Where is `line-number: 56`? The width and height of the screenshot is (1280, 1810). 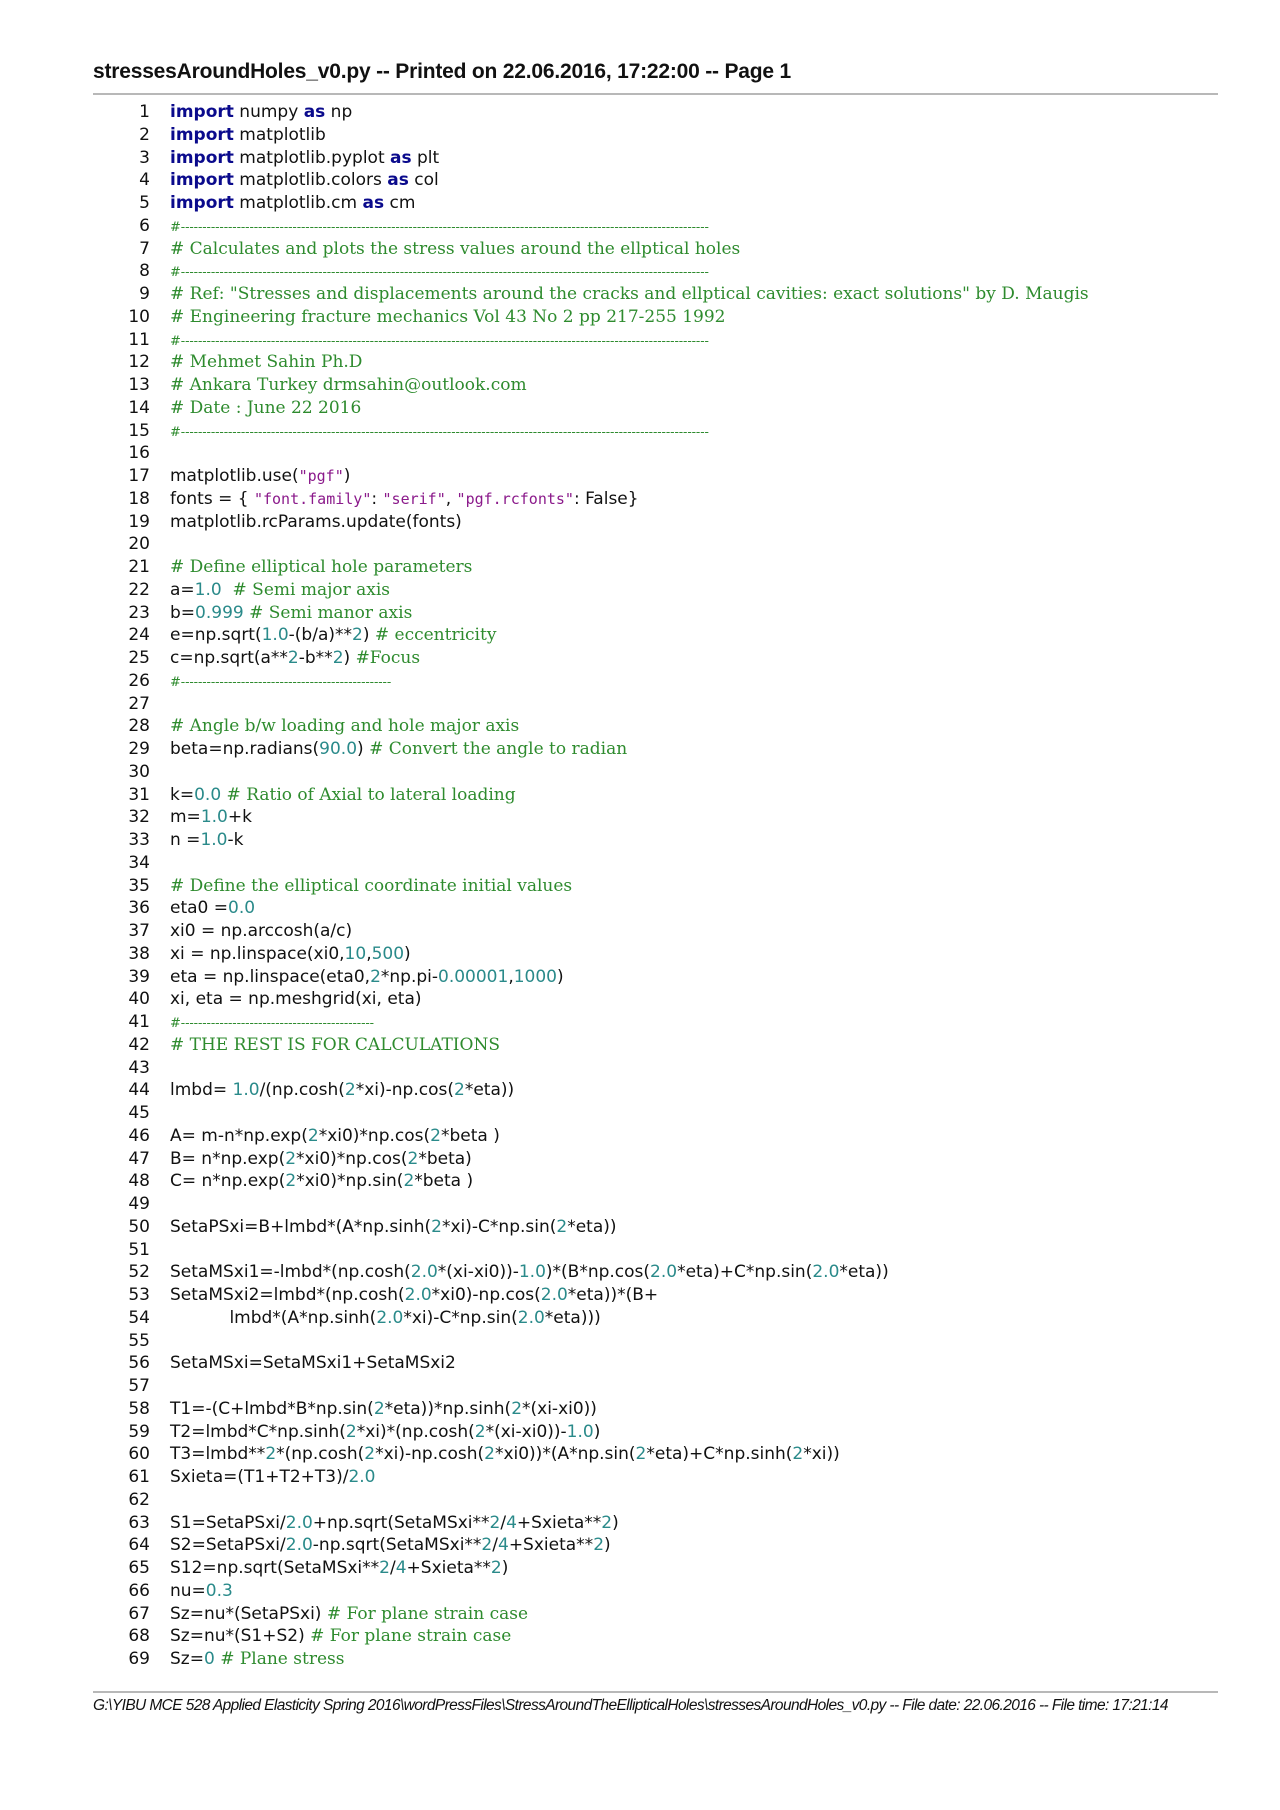 line-number: 56 is located at coordinates (139, 1363).